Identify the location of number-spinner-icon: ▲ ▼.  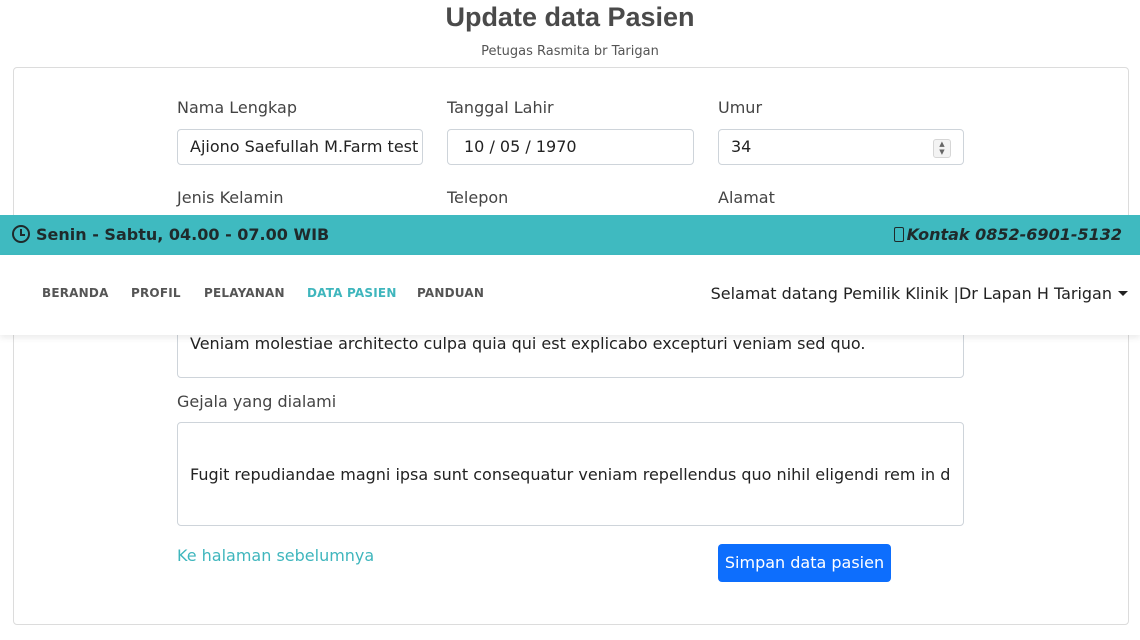
(942, 148).